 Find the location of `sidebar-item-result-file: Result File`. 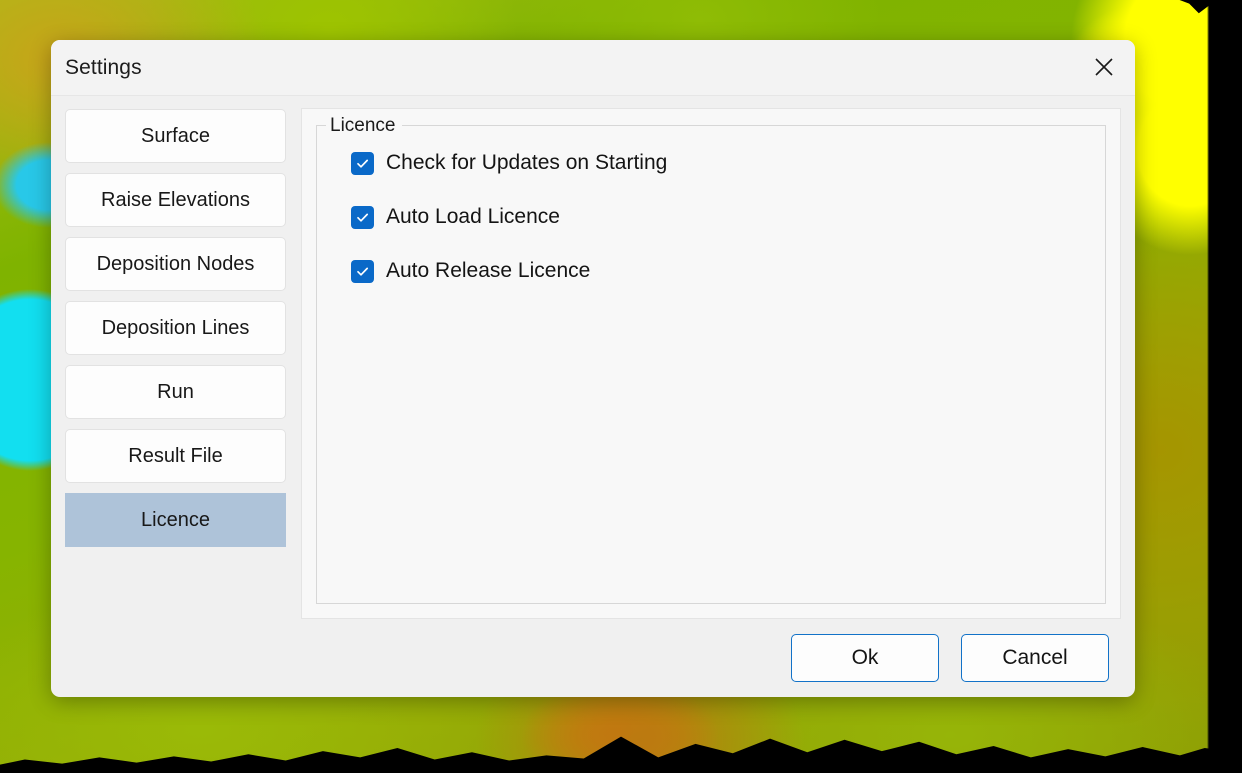

sidebar-item-result-file: Result File is located at coordinates (175, 456).